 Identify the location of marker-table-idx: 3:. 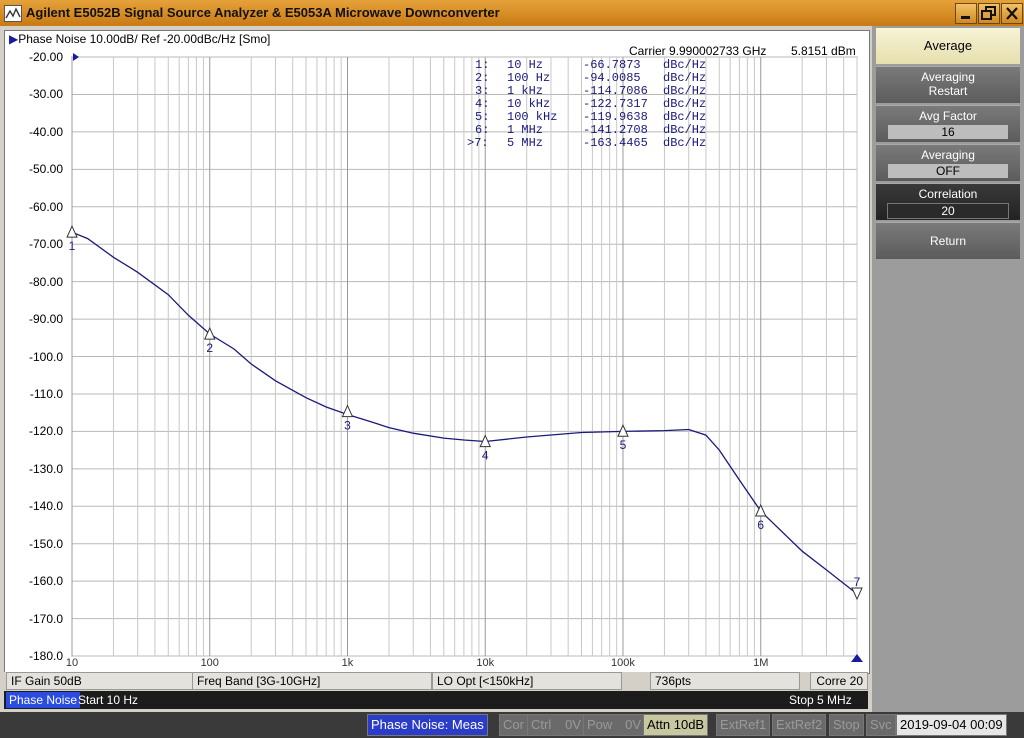
(482, 91).